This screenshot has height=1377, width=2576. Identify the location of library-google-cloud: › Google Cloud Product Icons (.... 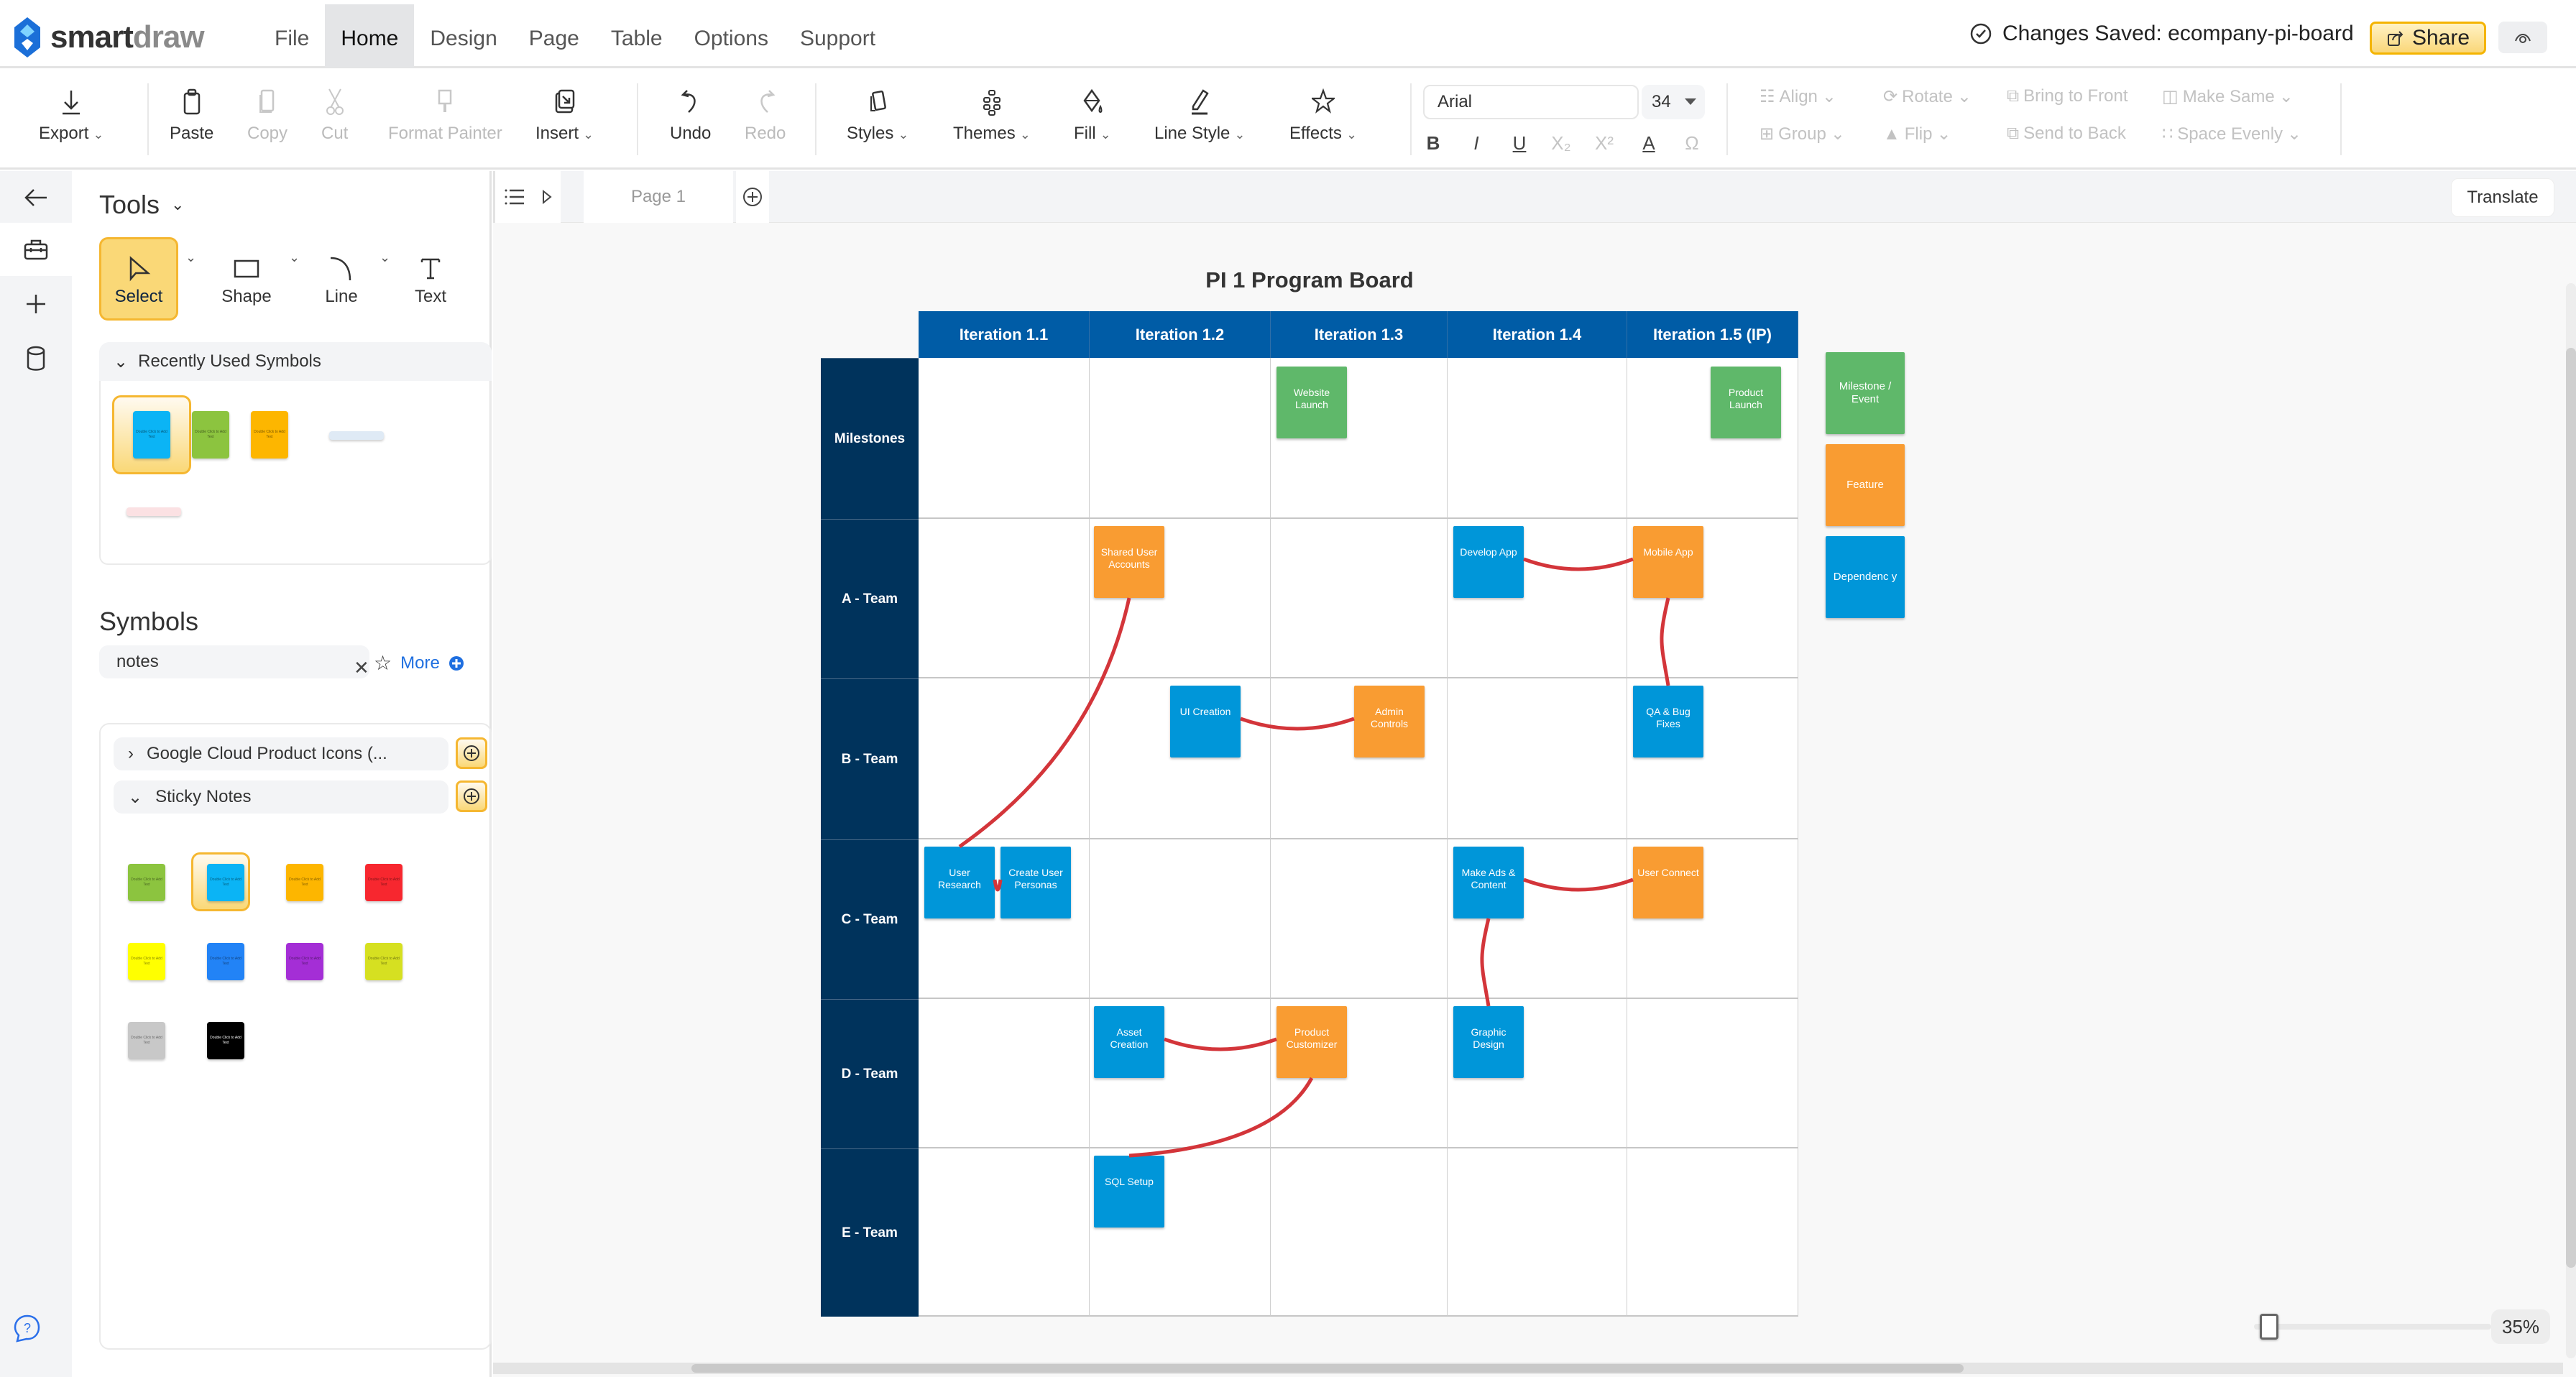
(281, 753).